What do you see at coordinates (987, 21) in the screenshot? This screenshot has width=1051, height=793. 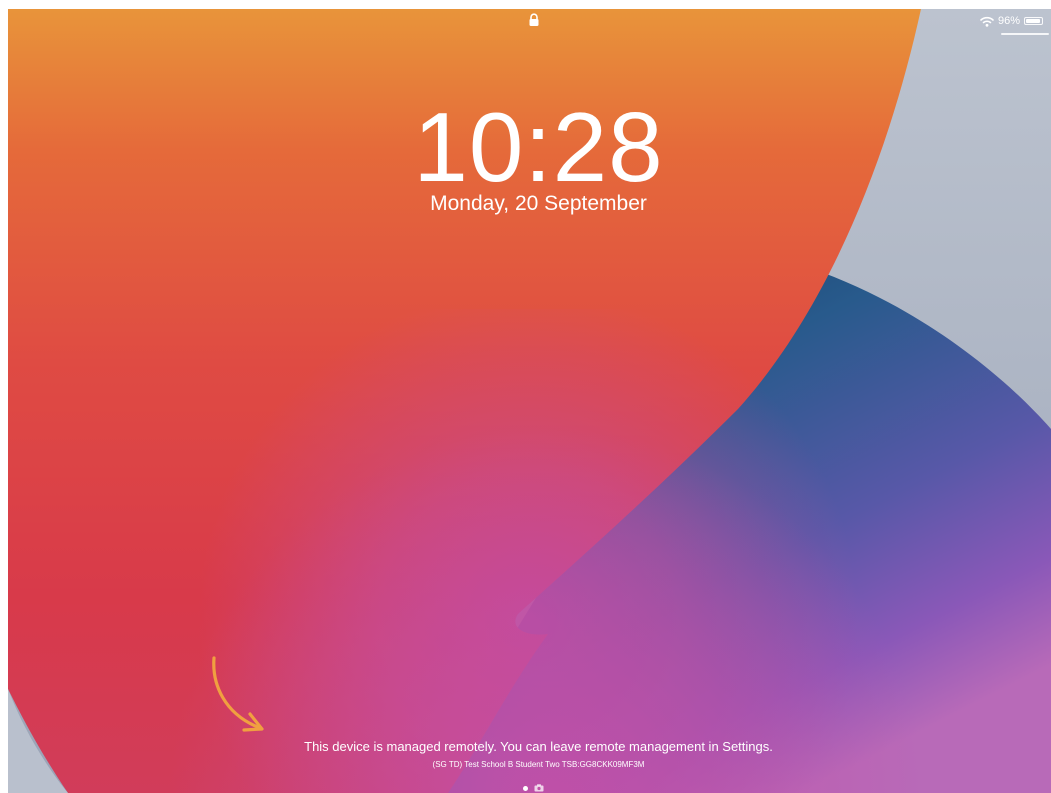 I see `wifi-icon` at bounding box center [987, 21].